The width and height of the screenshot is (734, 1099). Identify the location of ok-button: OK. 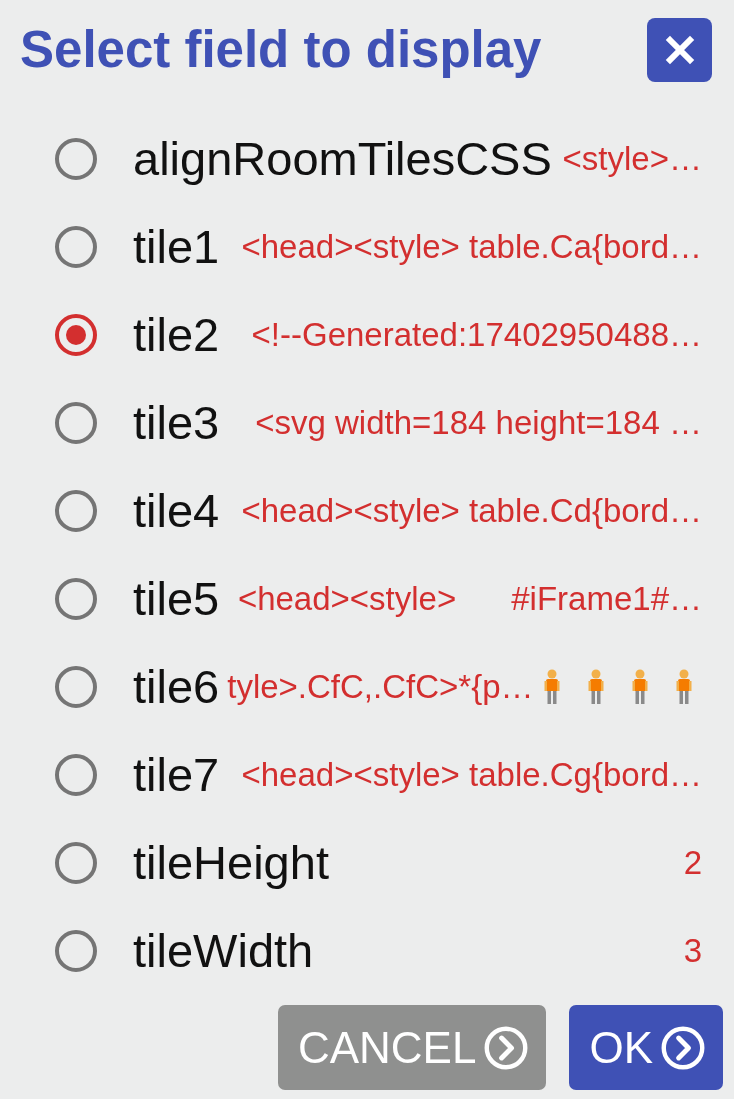
(646, 1047).